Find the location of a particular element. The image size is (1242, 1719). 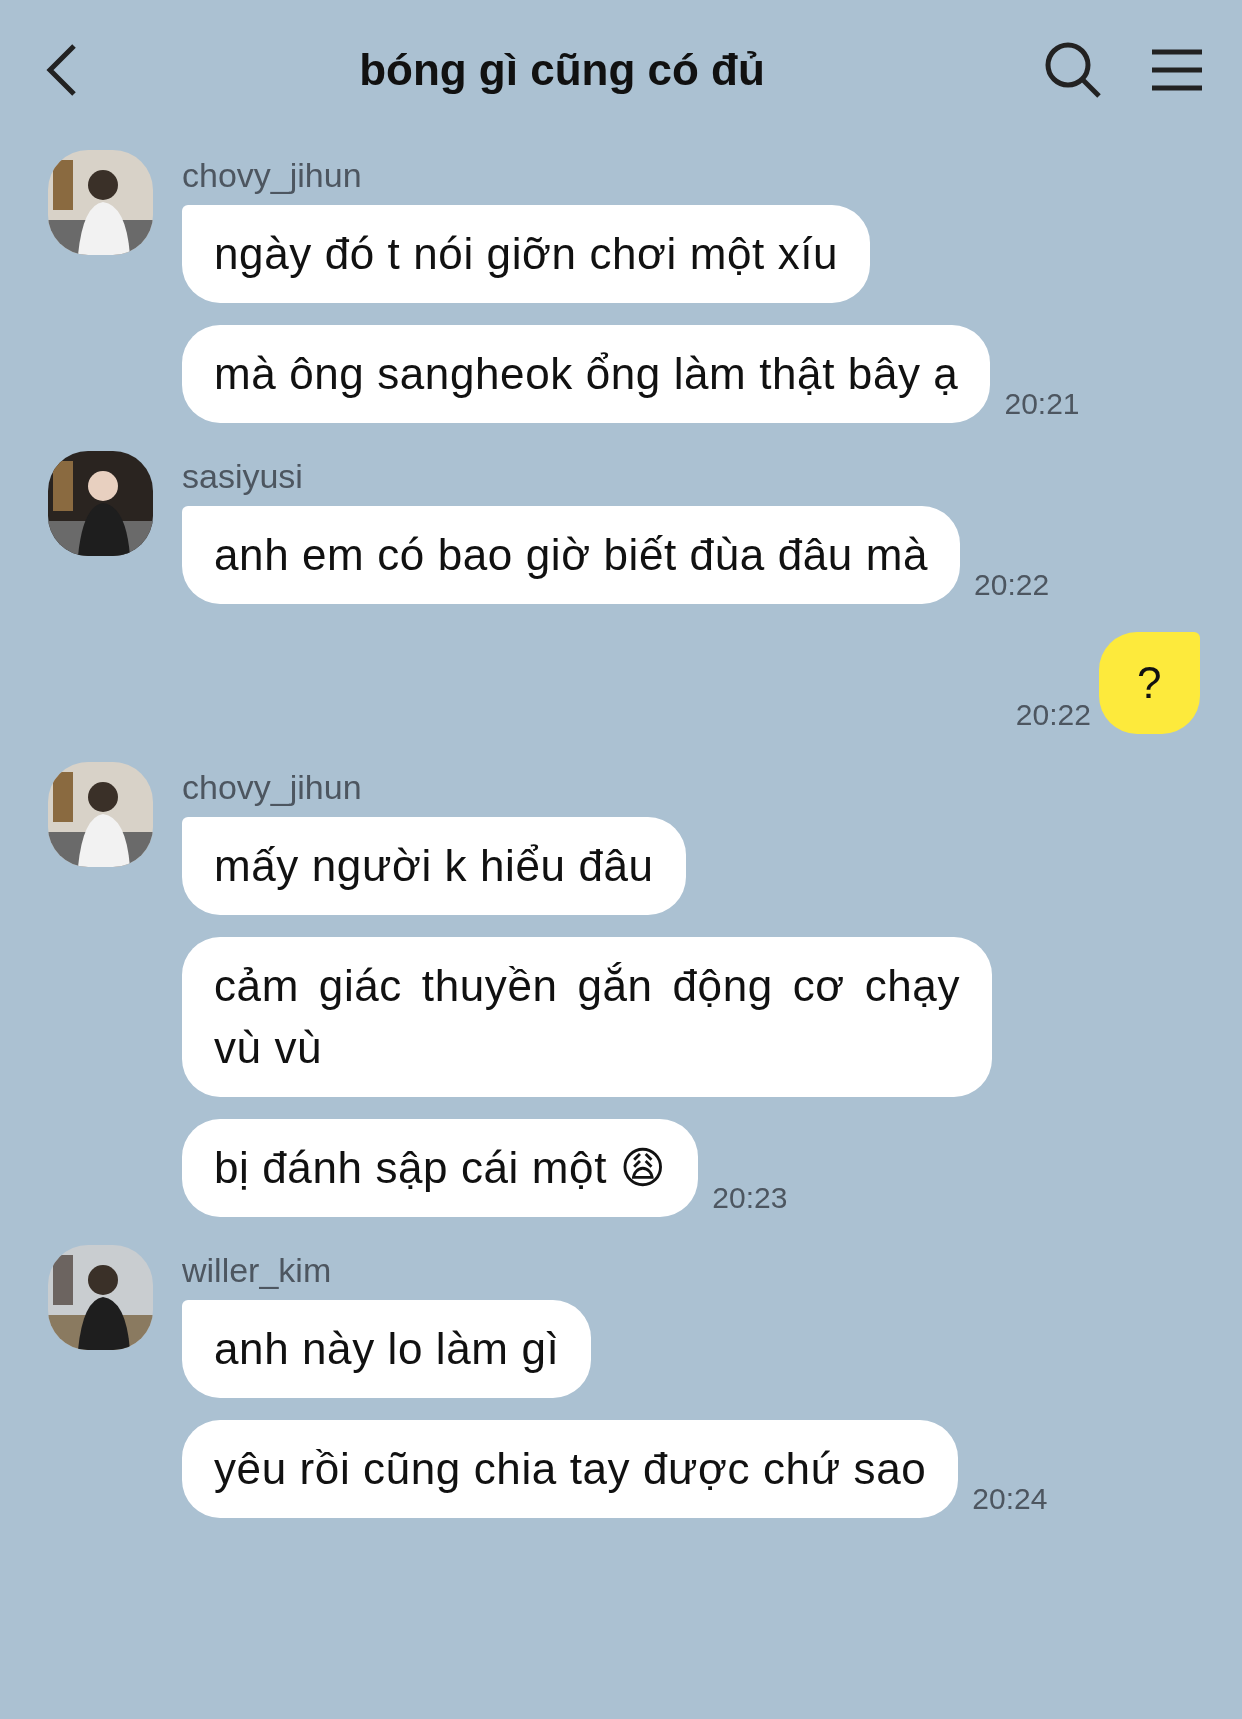

message-bubble: ? is located at coordinates (1149, 683).